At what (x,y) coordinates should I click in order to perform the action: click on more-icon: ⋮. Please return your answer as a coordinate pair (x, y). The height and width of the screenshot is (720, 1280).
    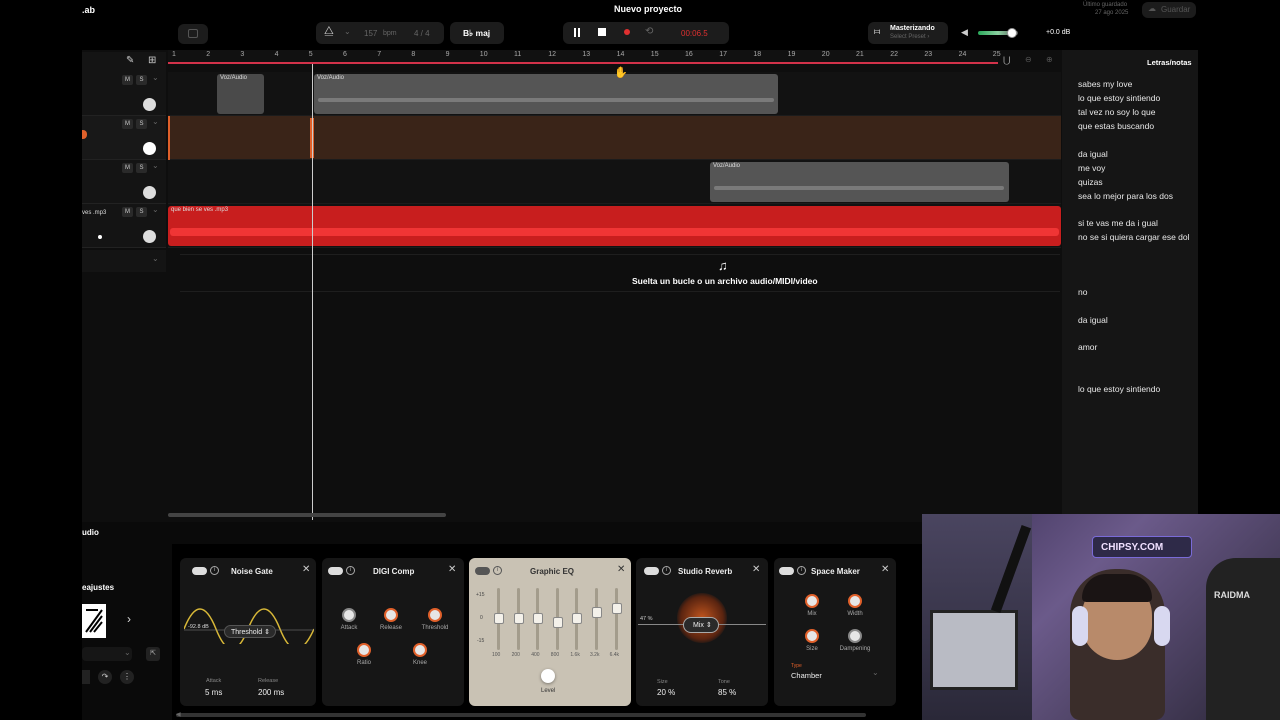
    Looking at the image, I should click on (127, 677).